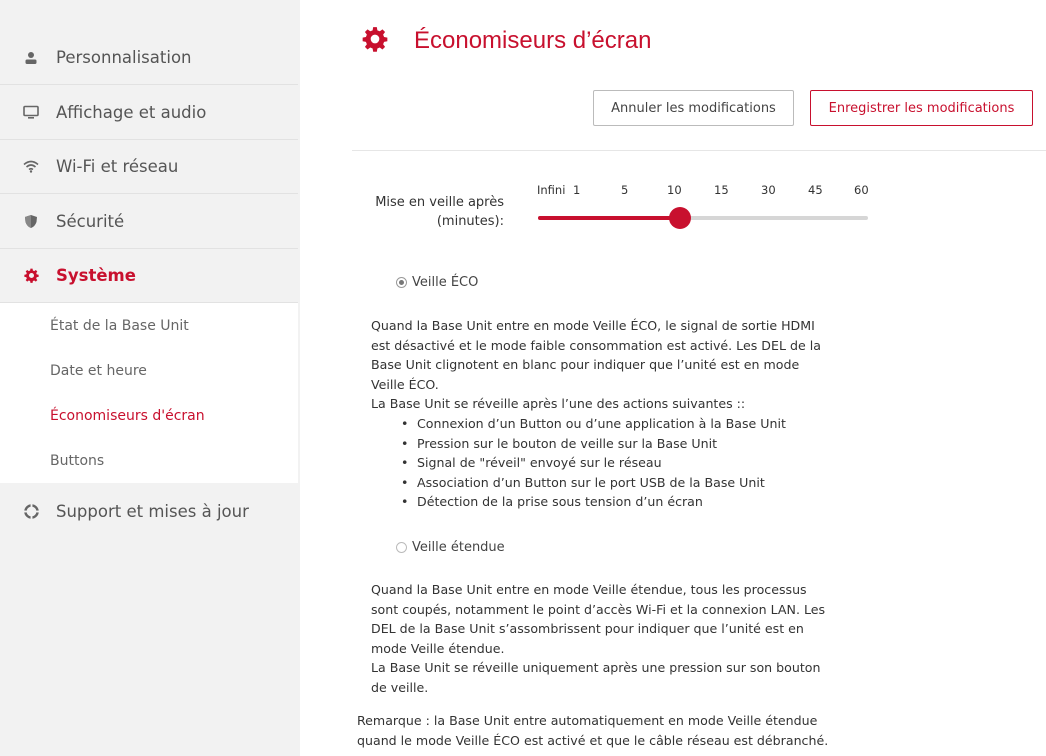  Describe the element at coordinates (625, 190) in the screenshot. I see `slider-tick: 5` at that location.